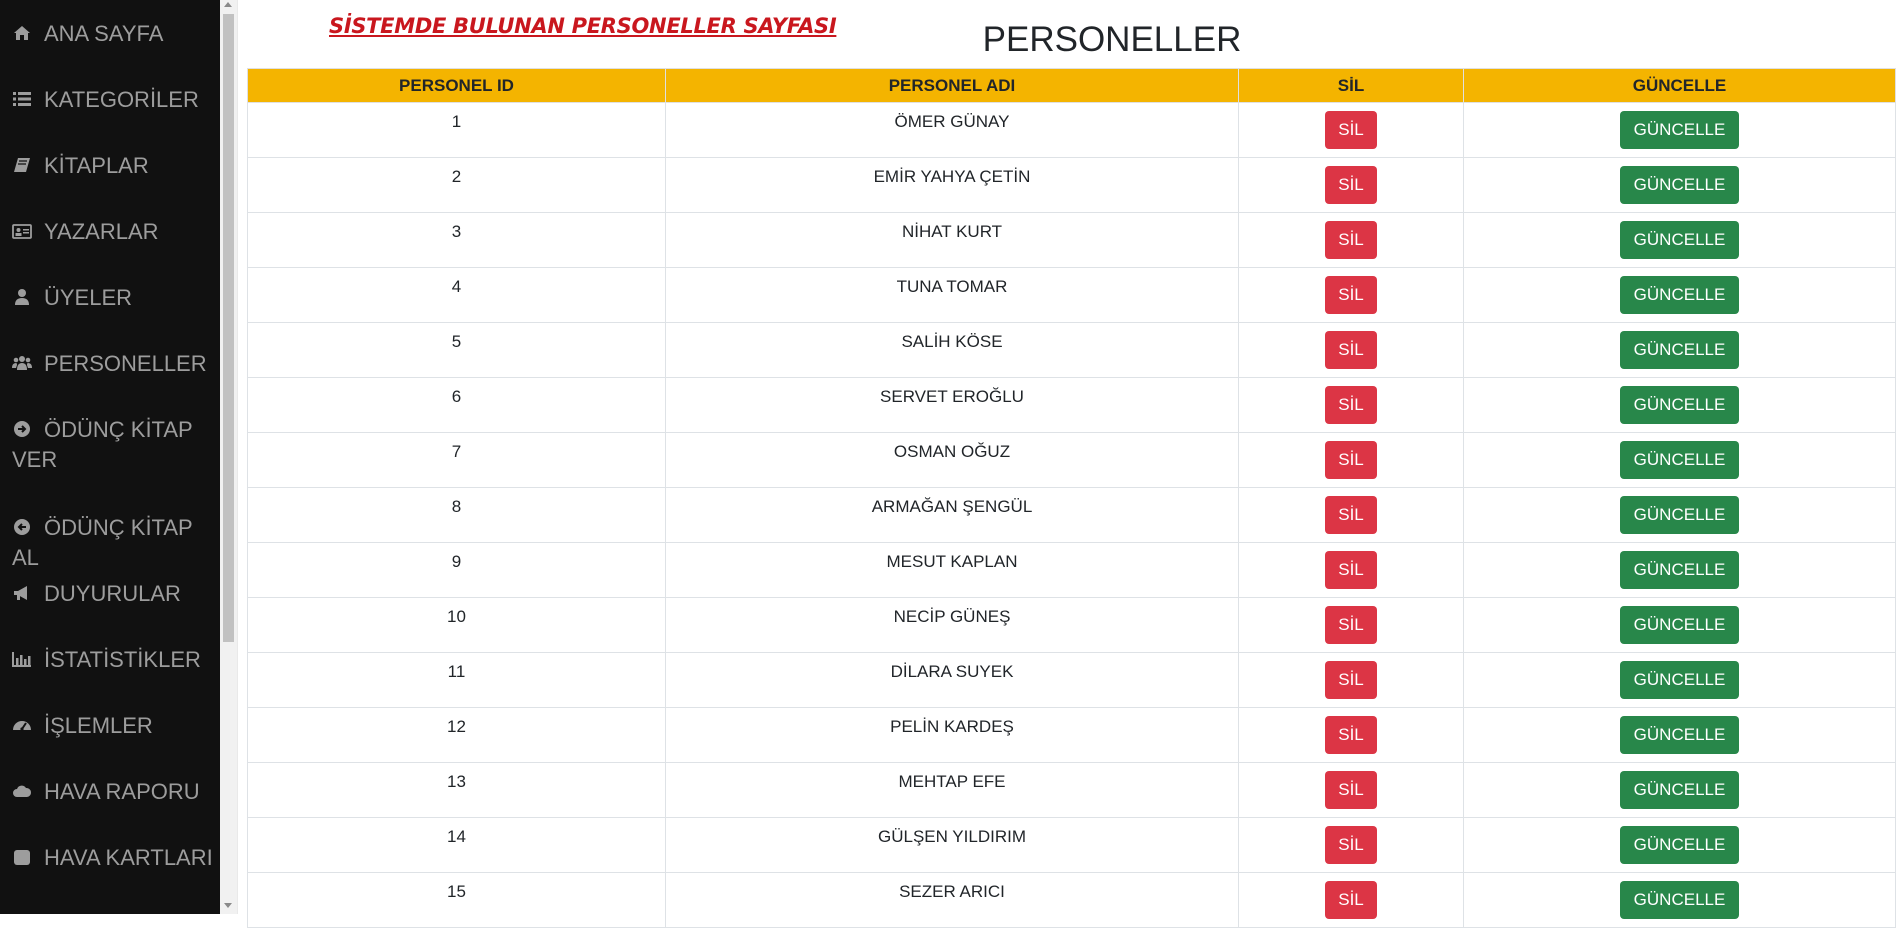 The width and height of the screenshot is (1901, 928). What do you see at coordinates (952, 85) in the screenshot?
I see `column-header-name: PERSONEL ADI` at bounding box center [952, 85].